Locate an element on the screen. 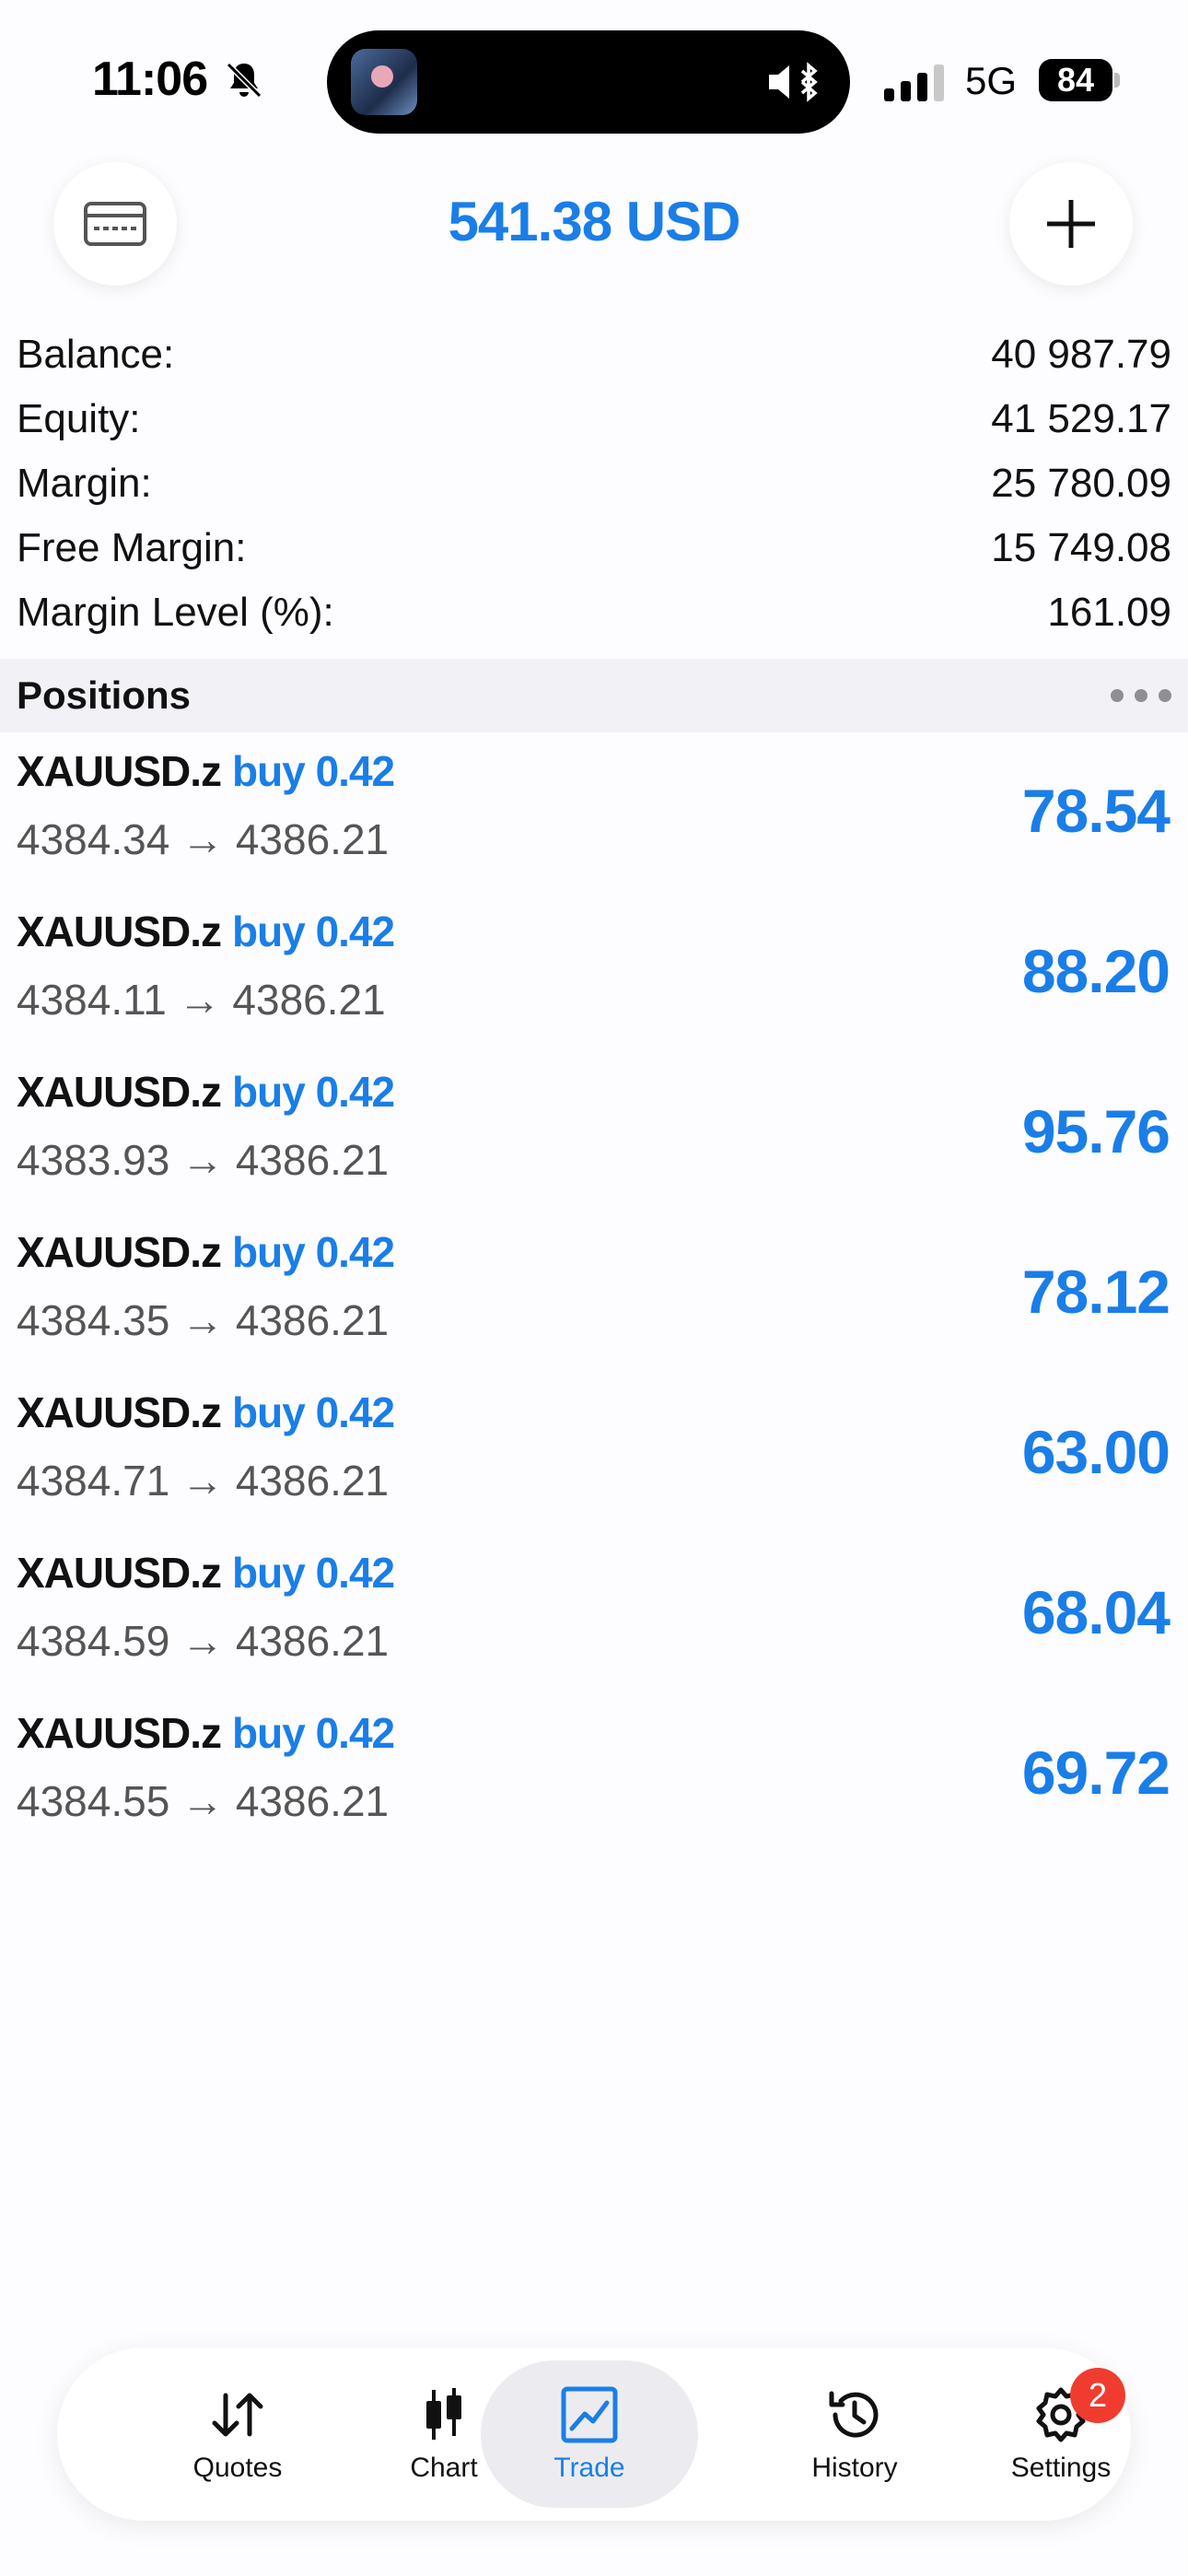 The height and width of the screenshot is (2576, 1188). position-prices: 4384.55 → 4386.21 is located at coordinates (203, 1801).